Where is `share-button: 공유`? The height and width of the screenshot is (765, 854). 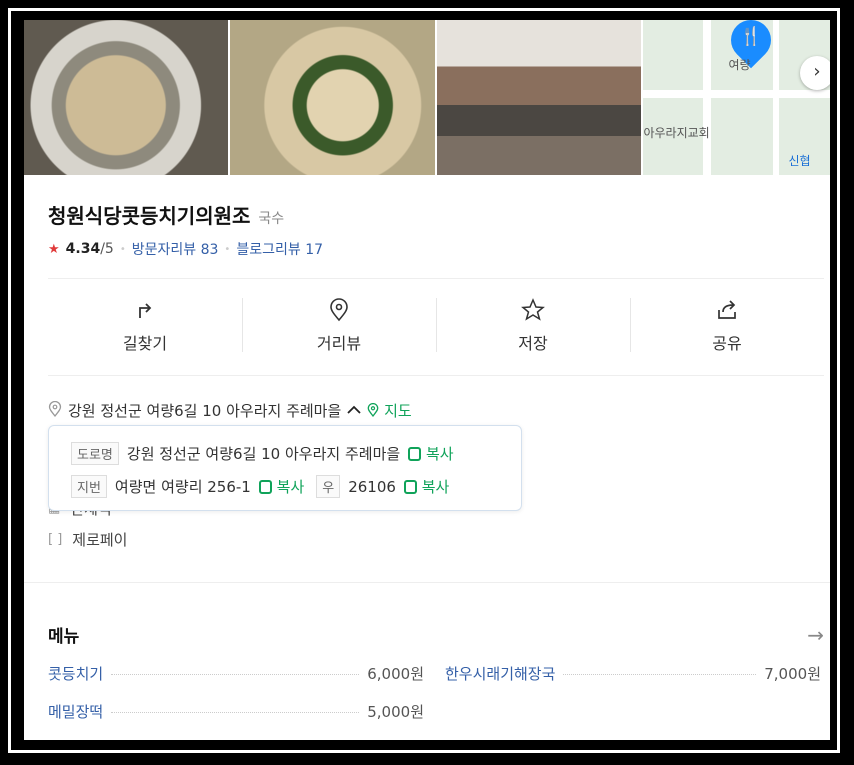
share-button: 공유 is located at coordinates (727, 326).